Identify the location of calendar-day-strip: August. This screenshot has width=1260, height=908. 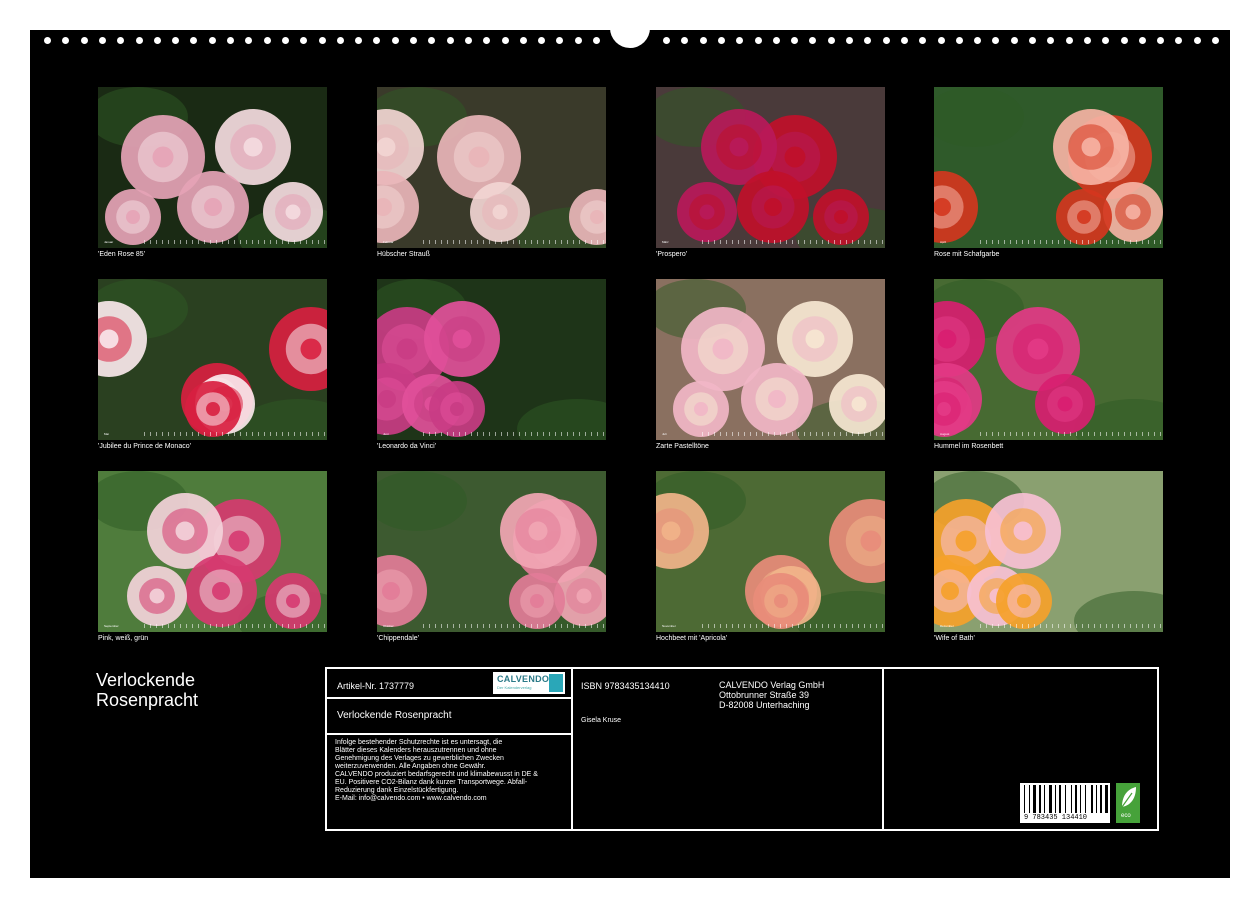
(1048, 434).